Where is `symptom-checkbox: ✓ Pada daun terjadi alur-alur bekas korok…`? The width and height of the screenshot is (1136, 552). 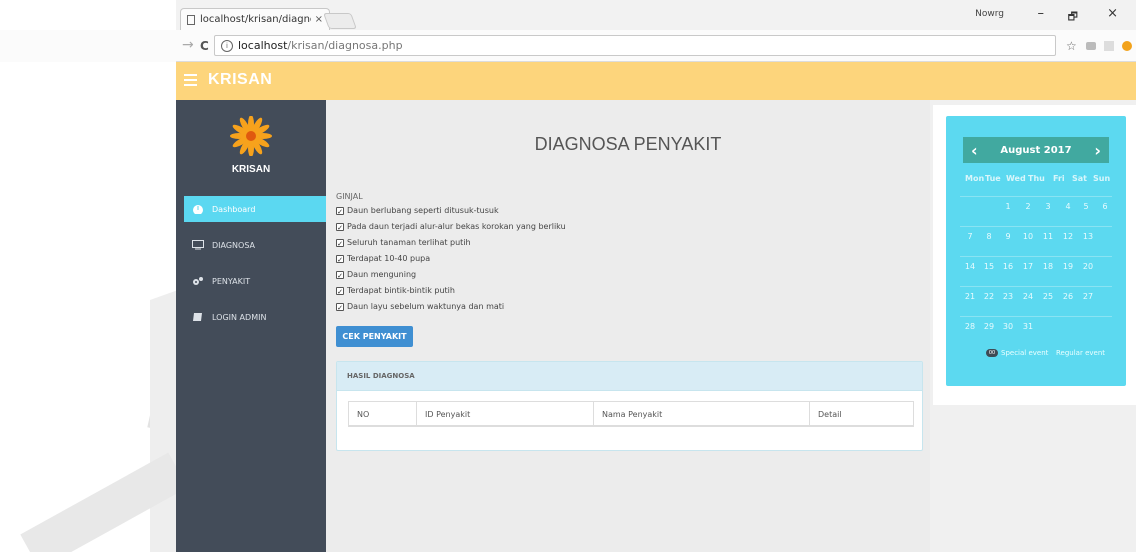 symptom-checkbox: ✓ Pada daun terjadi alur-alur bekas korok… is located at coordinates (451, 227).